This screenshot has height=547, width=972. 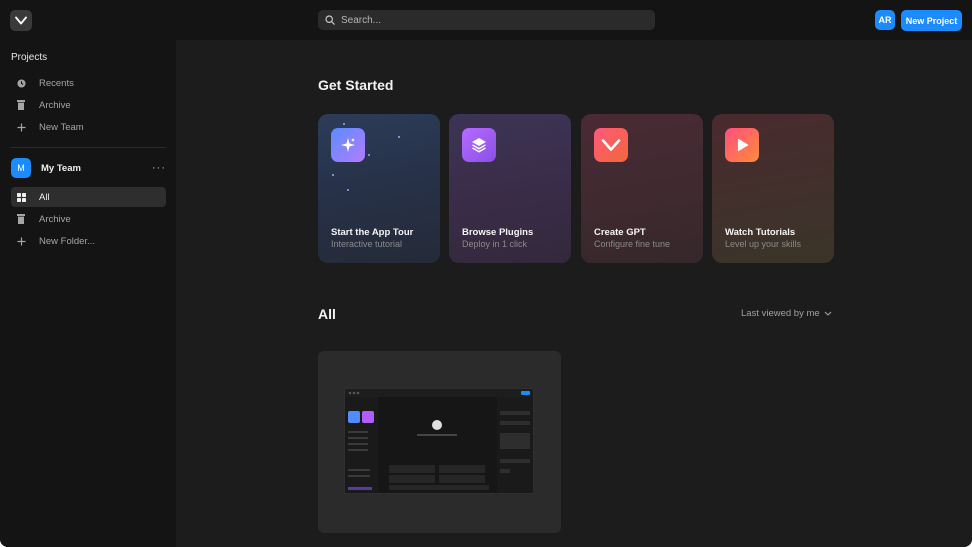 What do you see at coordinates (88, 147) in the screenshot?
I see `sidebar-divider` at bounding box center [88, 147].